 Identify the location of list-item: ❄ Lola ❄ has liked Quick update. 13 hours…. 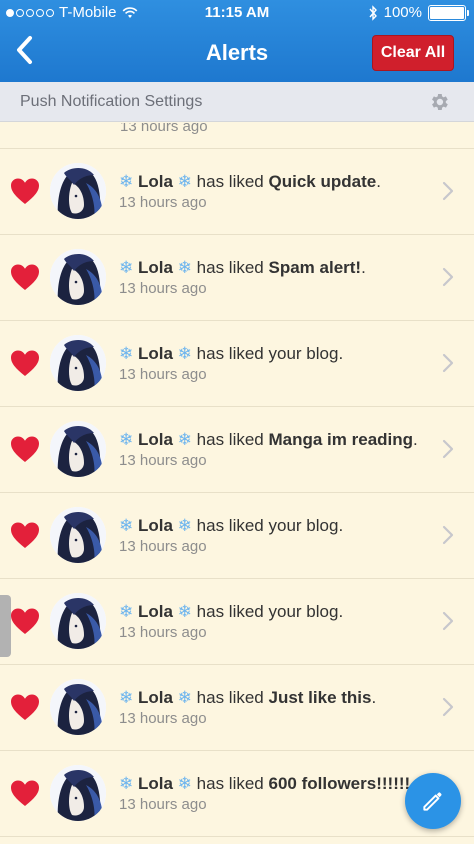
(237, 192).